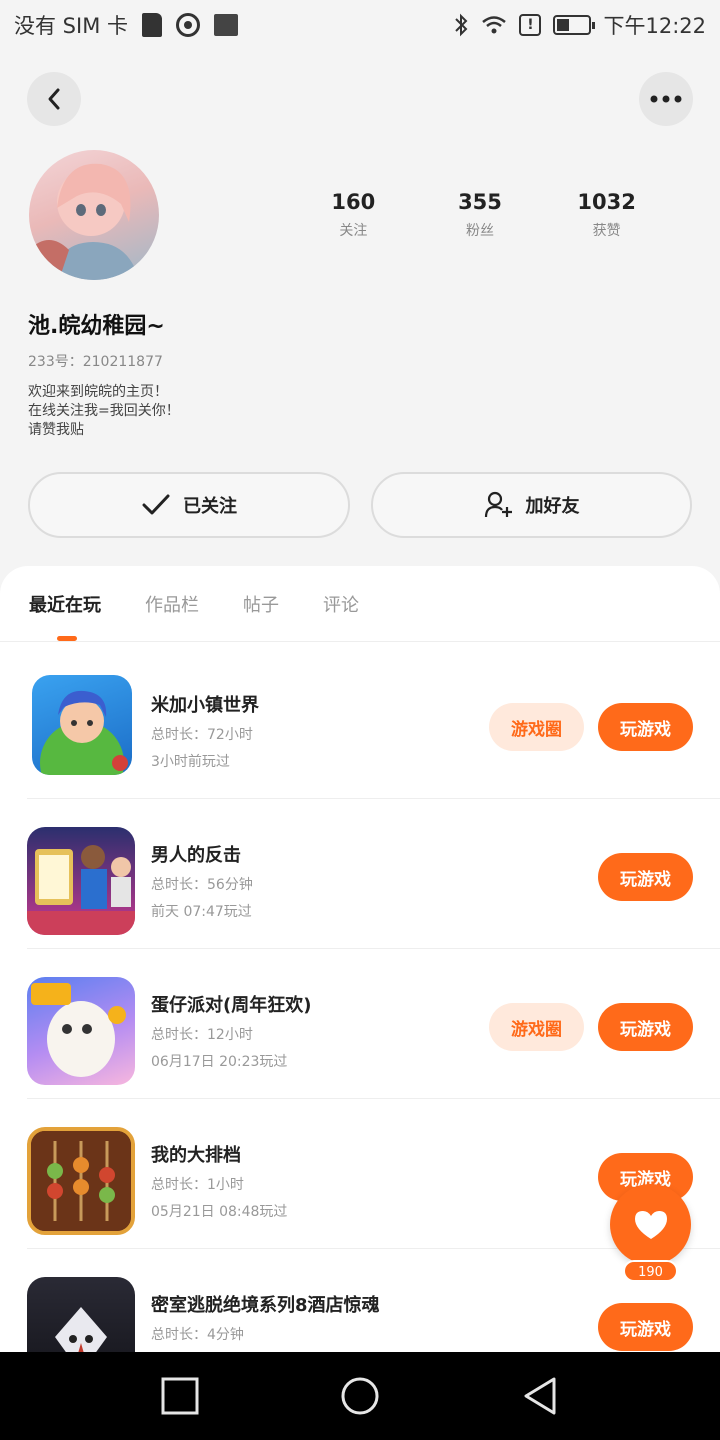 This screenshot has height=1440, width=720. I want to click on home-icon, so click(360, 1396).